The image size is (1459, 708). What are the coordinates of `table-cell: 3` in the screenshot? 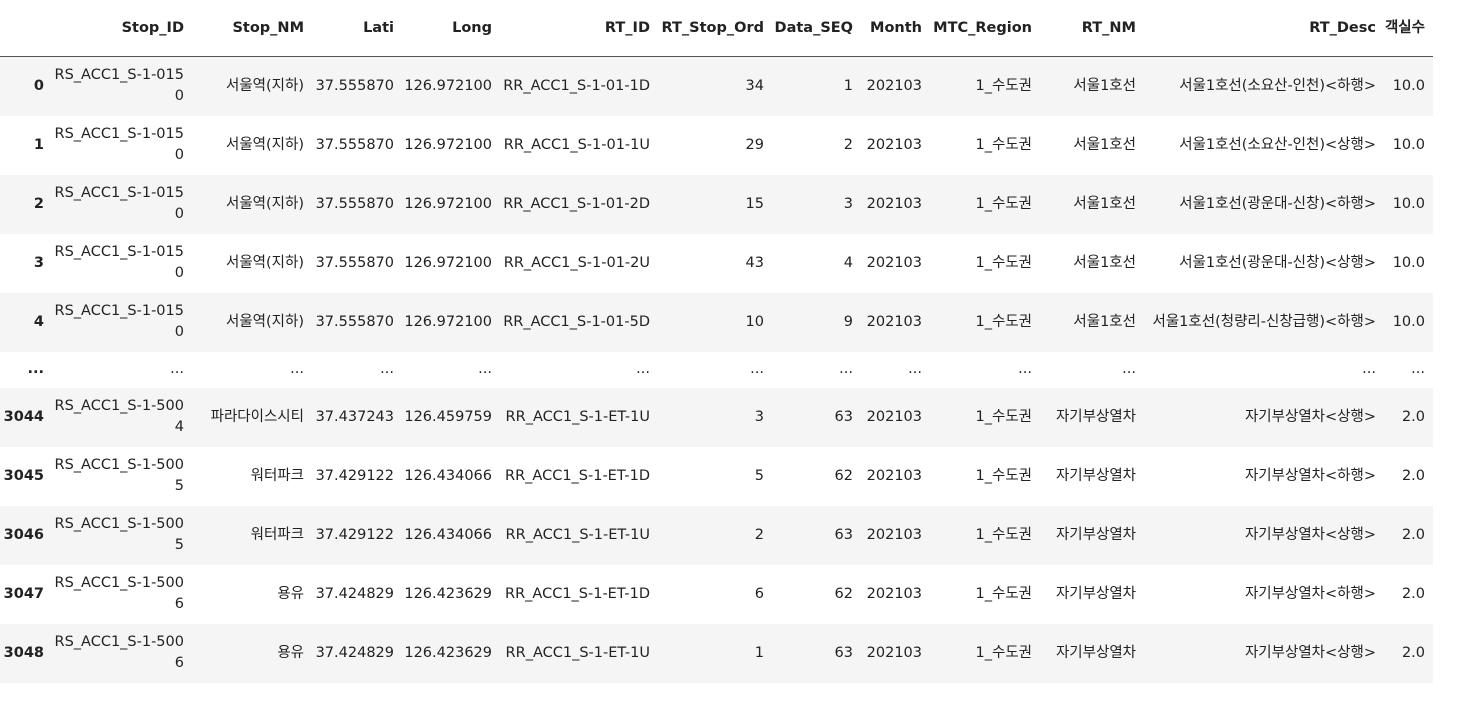 It's located at (848, 203).